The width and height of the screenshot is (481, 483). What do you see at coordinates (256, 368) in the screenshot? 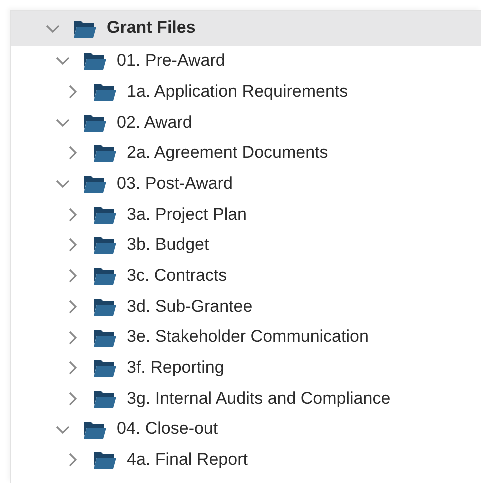
I see `tree-item: 3f. Reporting` at bounding box center [256, 368].